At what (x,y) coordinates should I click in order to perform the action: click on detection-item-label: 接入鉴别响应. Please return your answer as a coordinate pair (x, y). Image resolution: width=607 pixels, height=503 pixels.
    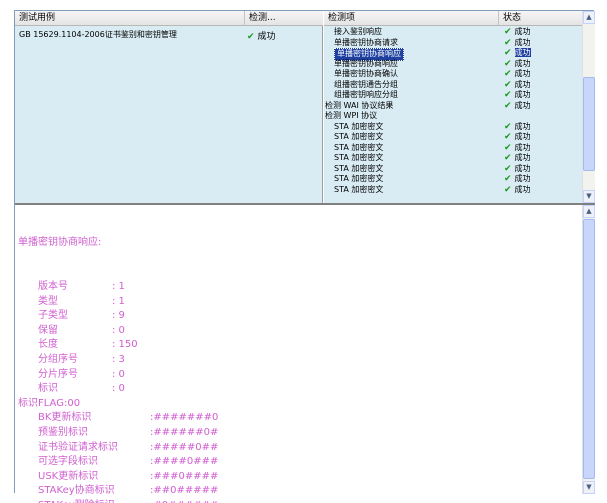
    Looking at the image, I should click on (358, 31).